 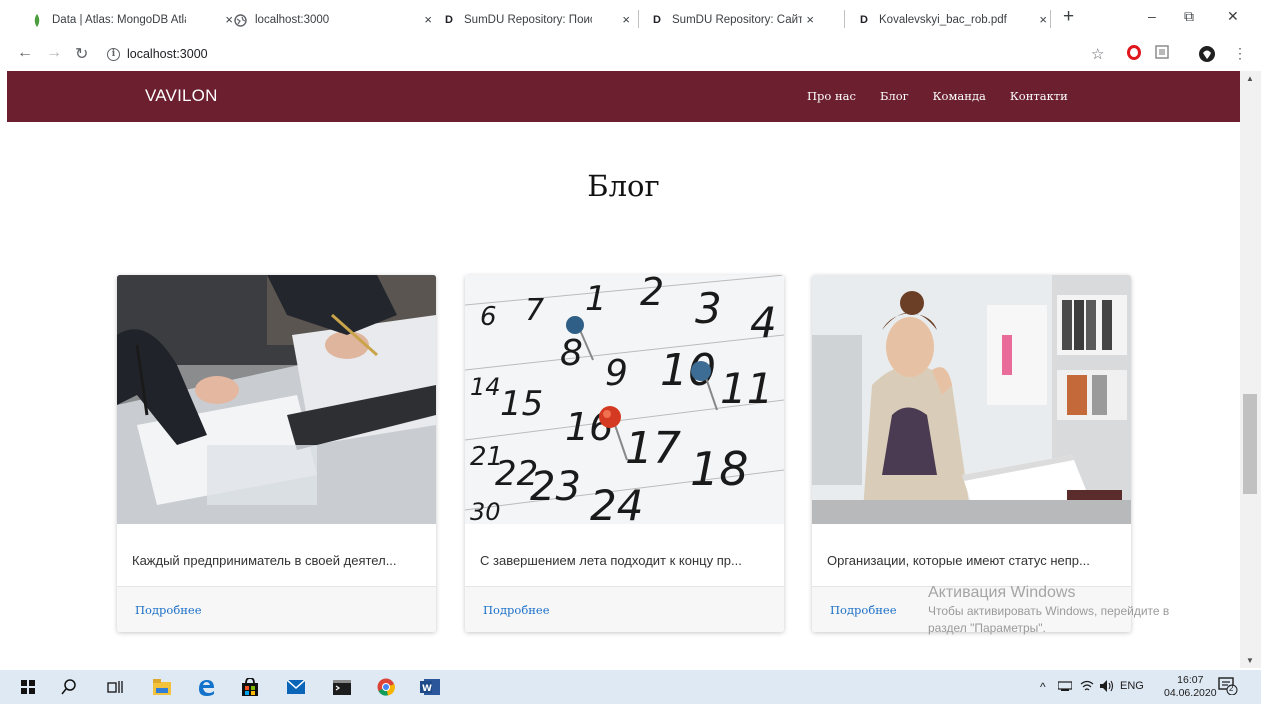 What do you see at coordinates (181, 96) in the screenshot?
I see `site-brand: VAVILON` at bounding box center [181, 96].